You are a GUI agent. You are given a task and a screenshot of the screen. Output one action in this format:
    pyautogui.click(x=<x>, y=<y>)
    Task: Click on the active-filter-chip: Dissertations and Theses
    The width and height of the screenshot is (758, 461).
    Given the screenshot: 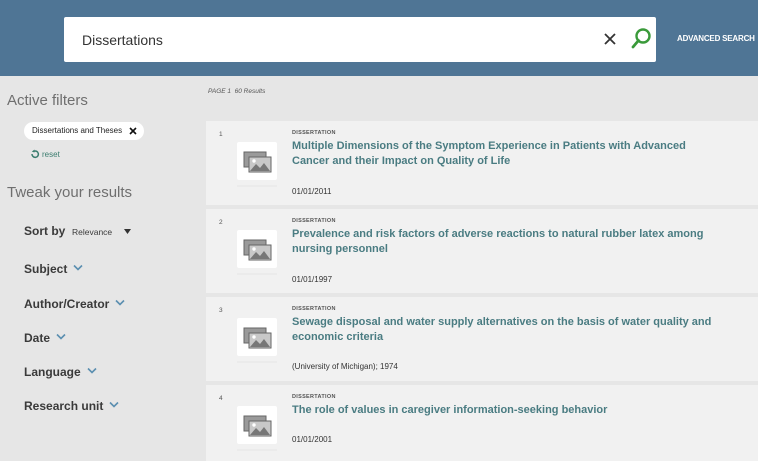 What is the action you would take?
    pyautogui.click(x=84, y=131)
    